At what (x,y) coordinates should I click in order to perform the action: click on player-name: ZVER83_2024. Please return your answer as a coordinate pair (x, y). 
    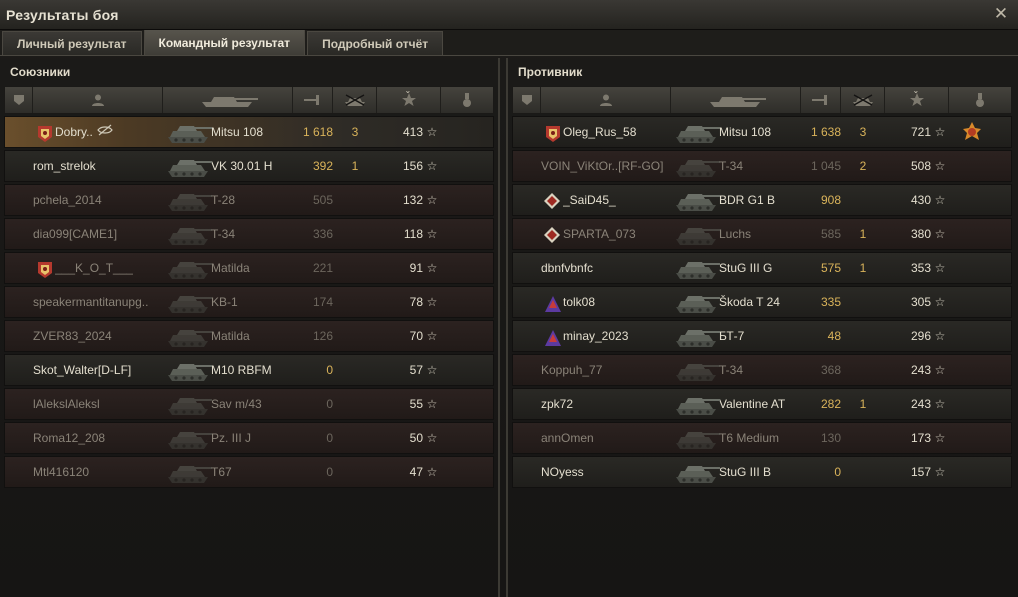
    Looking at the image, I should click on (72, 336).